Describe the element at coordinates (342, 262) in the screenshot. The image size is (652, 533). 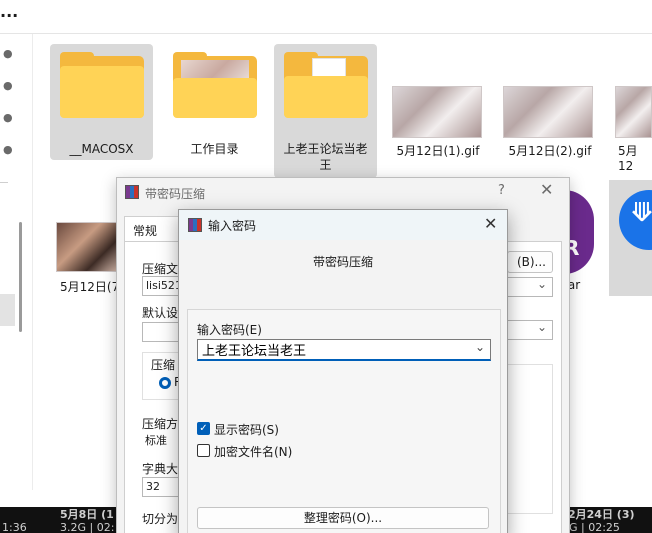
I see `dialog-heading: 带密码压缩` at that location.